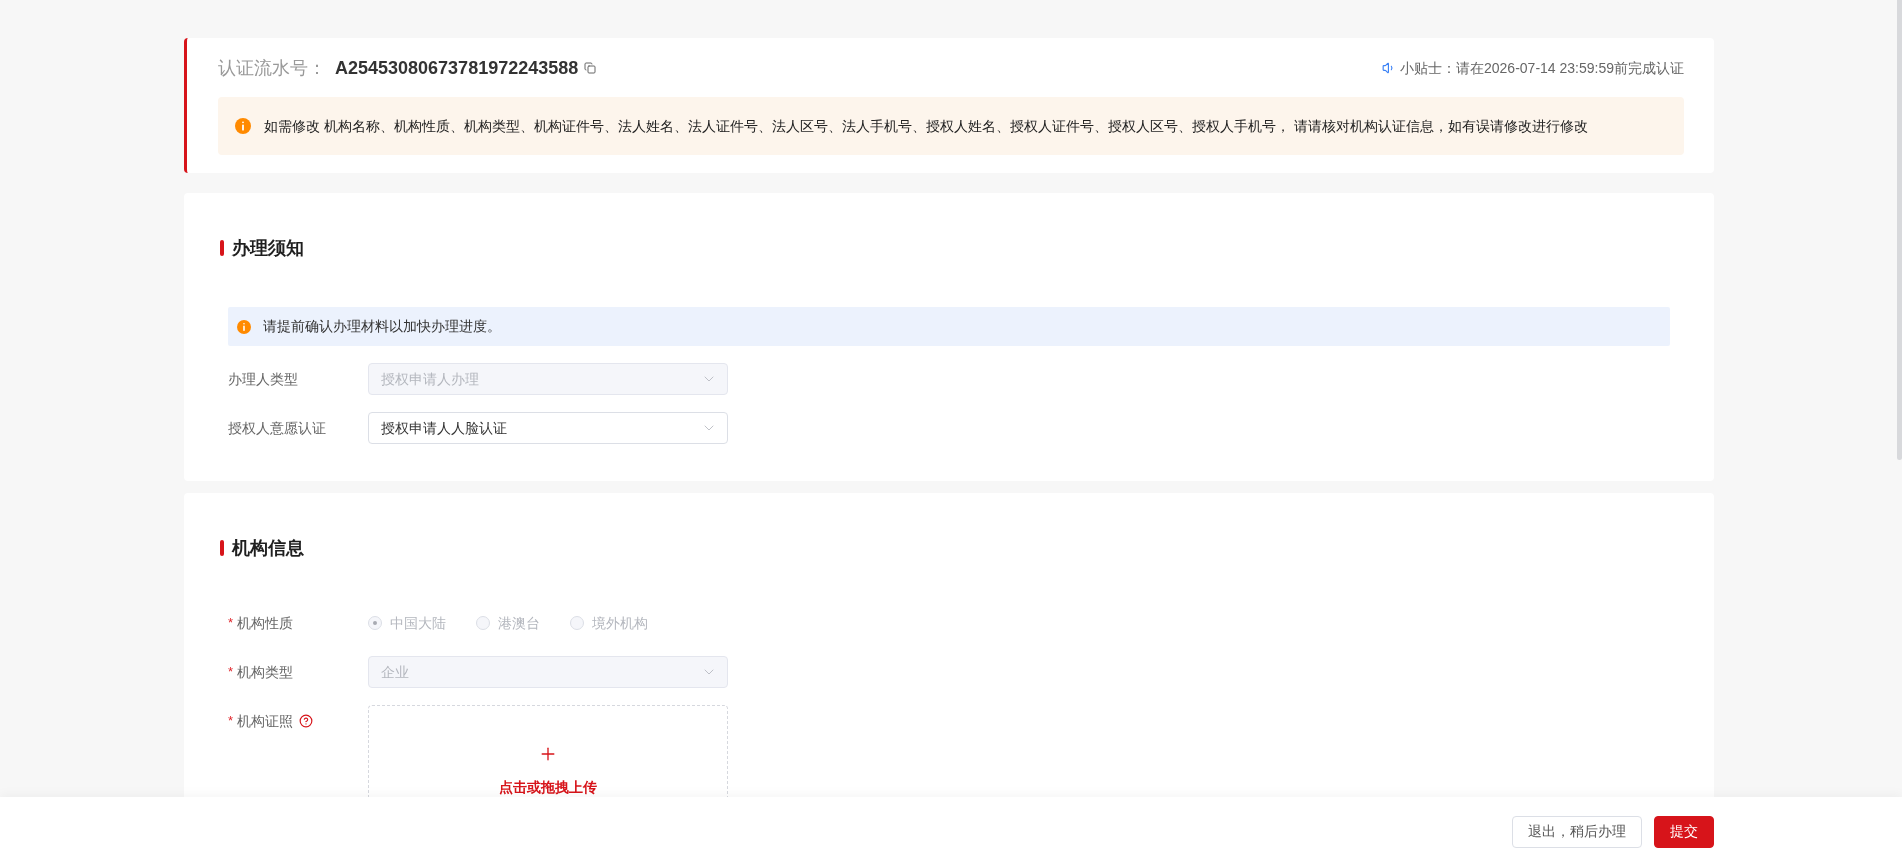 Image resolution: width=1902 pixels, height=866 pixels. I want to click on submit-button: 提交, so click(1684, 831).